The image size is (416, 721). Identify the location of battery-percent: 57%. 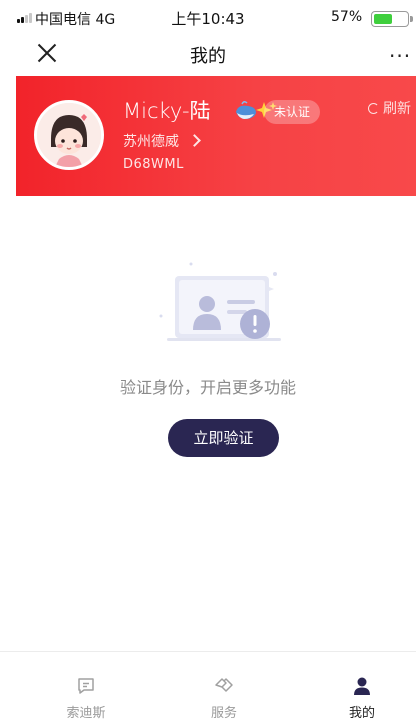
(347, 17).